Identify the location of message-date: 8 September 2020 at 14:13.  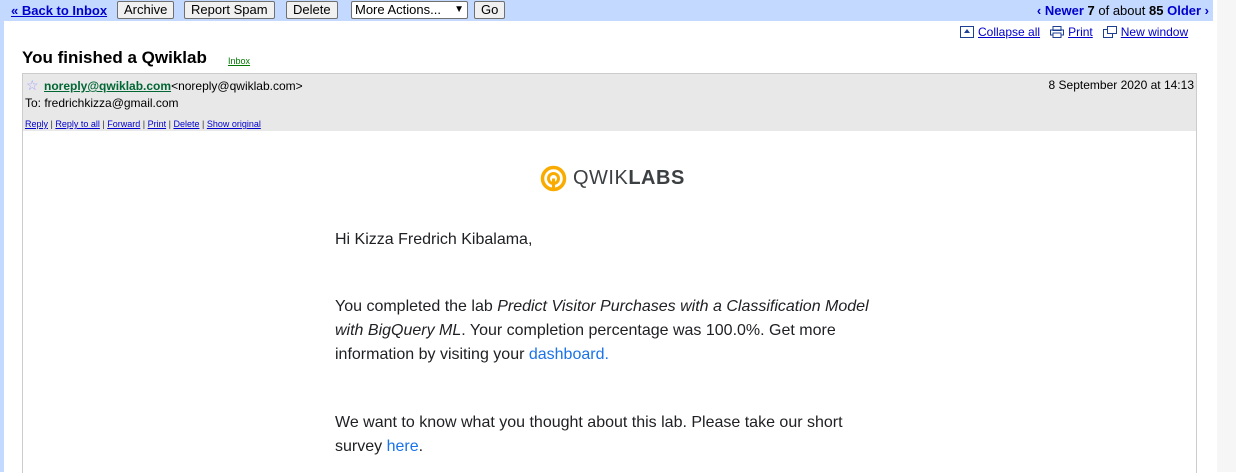
(1121, 85).